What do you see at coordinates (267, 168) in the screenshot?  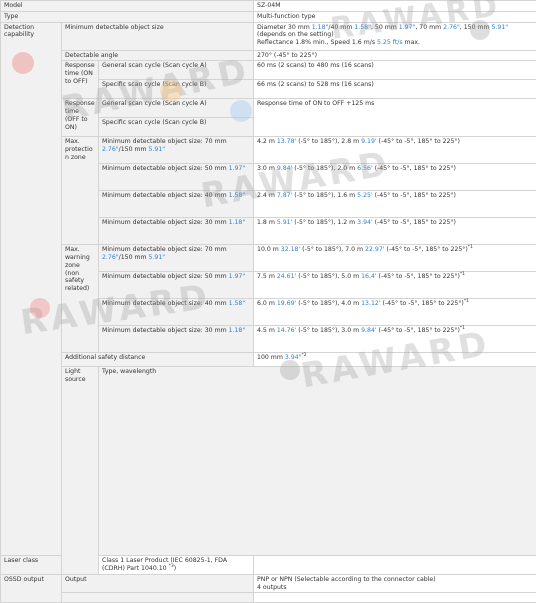 I see `cell-text: 3.0 m` at bounding box center [267, 168].